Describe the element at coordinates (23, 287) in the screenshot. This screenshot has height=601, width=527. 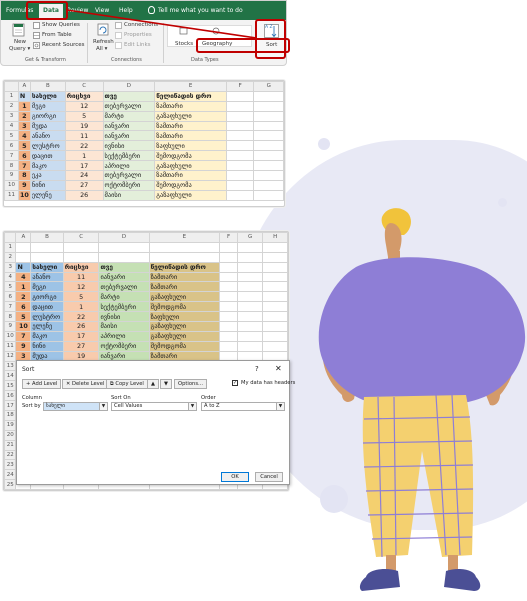
I see `cell-n: 1` at that location.